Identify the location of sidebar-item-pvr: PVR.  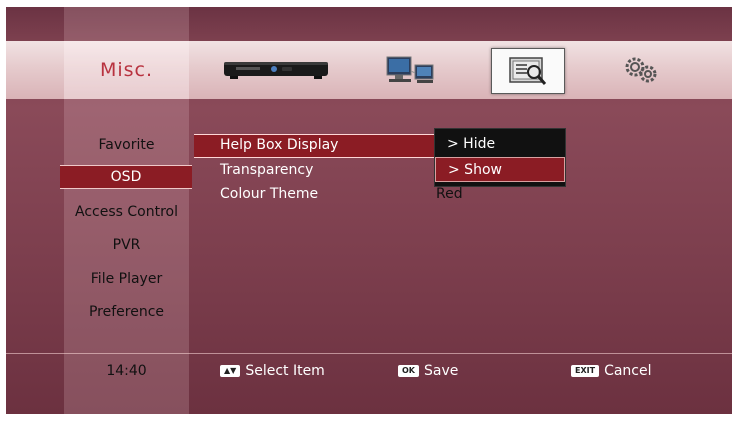
(126, 245).